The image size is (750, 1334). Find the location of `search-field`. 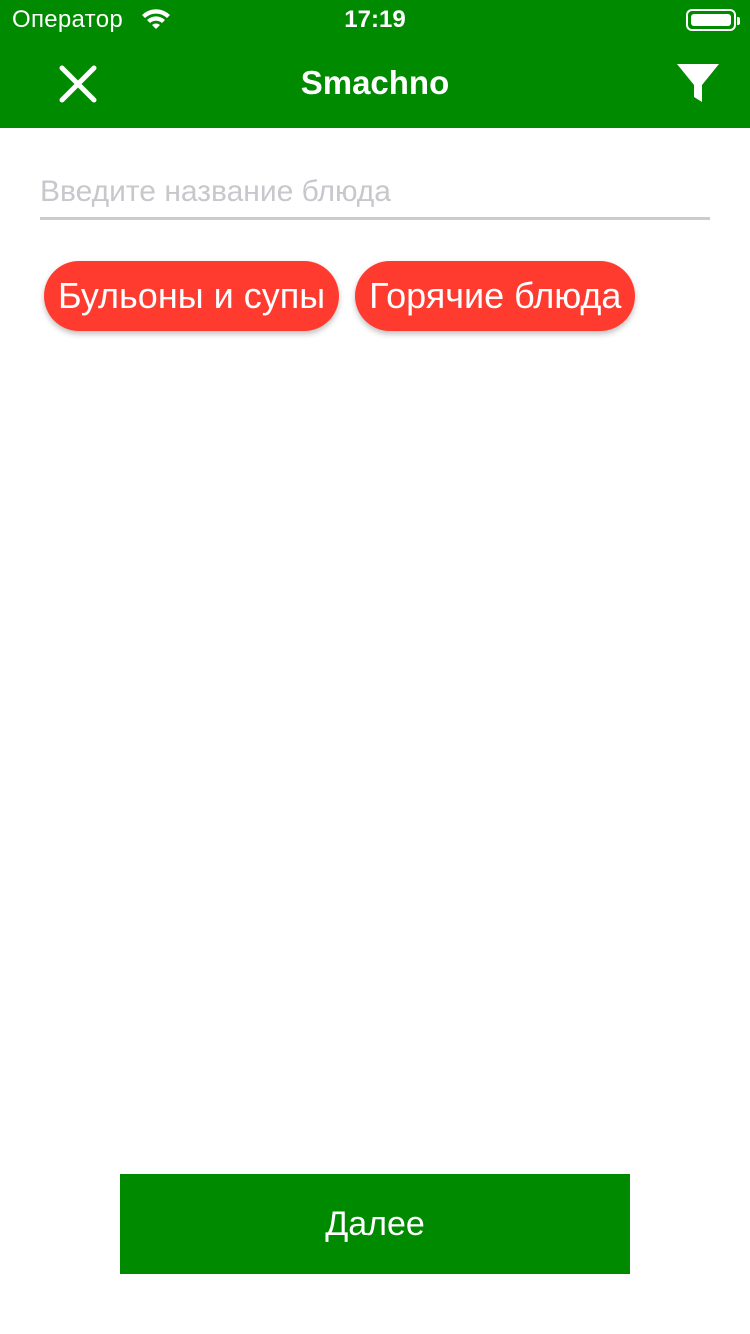

search-field is located at coordinates (375, 194).